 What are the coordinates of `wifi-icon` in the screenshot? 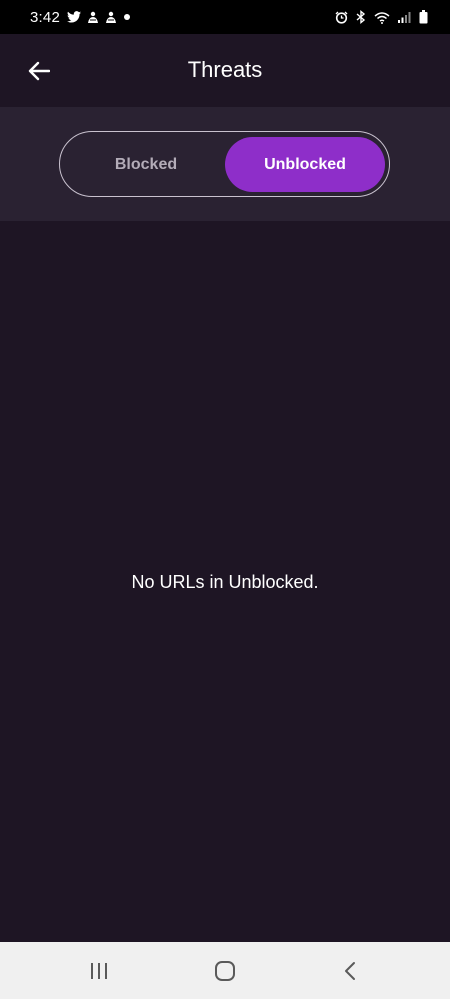 It's located at (382, 17).